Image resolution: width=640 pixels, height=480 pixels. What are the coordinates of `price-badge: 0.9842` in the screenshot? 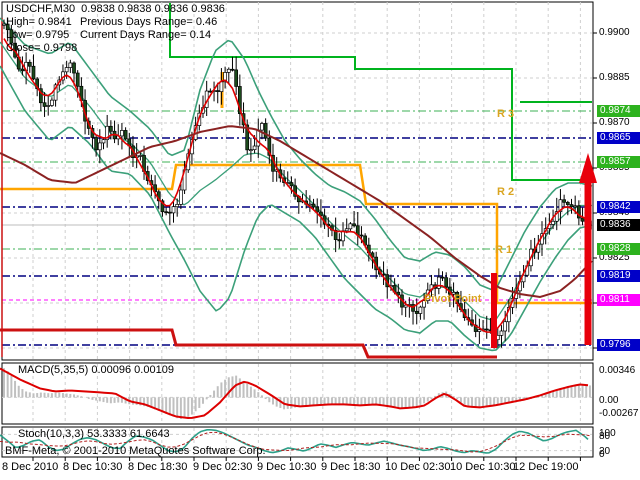 It's located at (618, 207).